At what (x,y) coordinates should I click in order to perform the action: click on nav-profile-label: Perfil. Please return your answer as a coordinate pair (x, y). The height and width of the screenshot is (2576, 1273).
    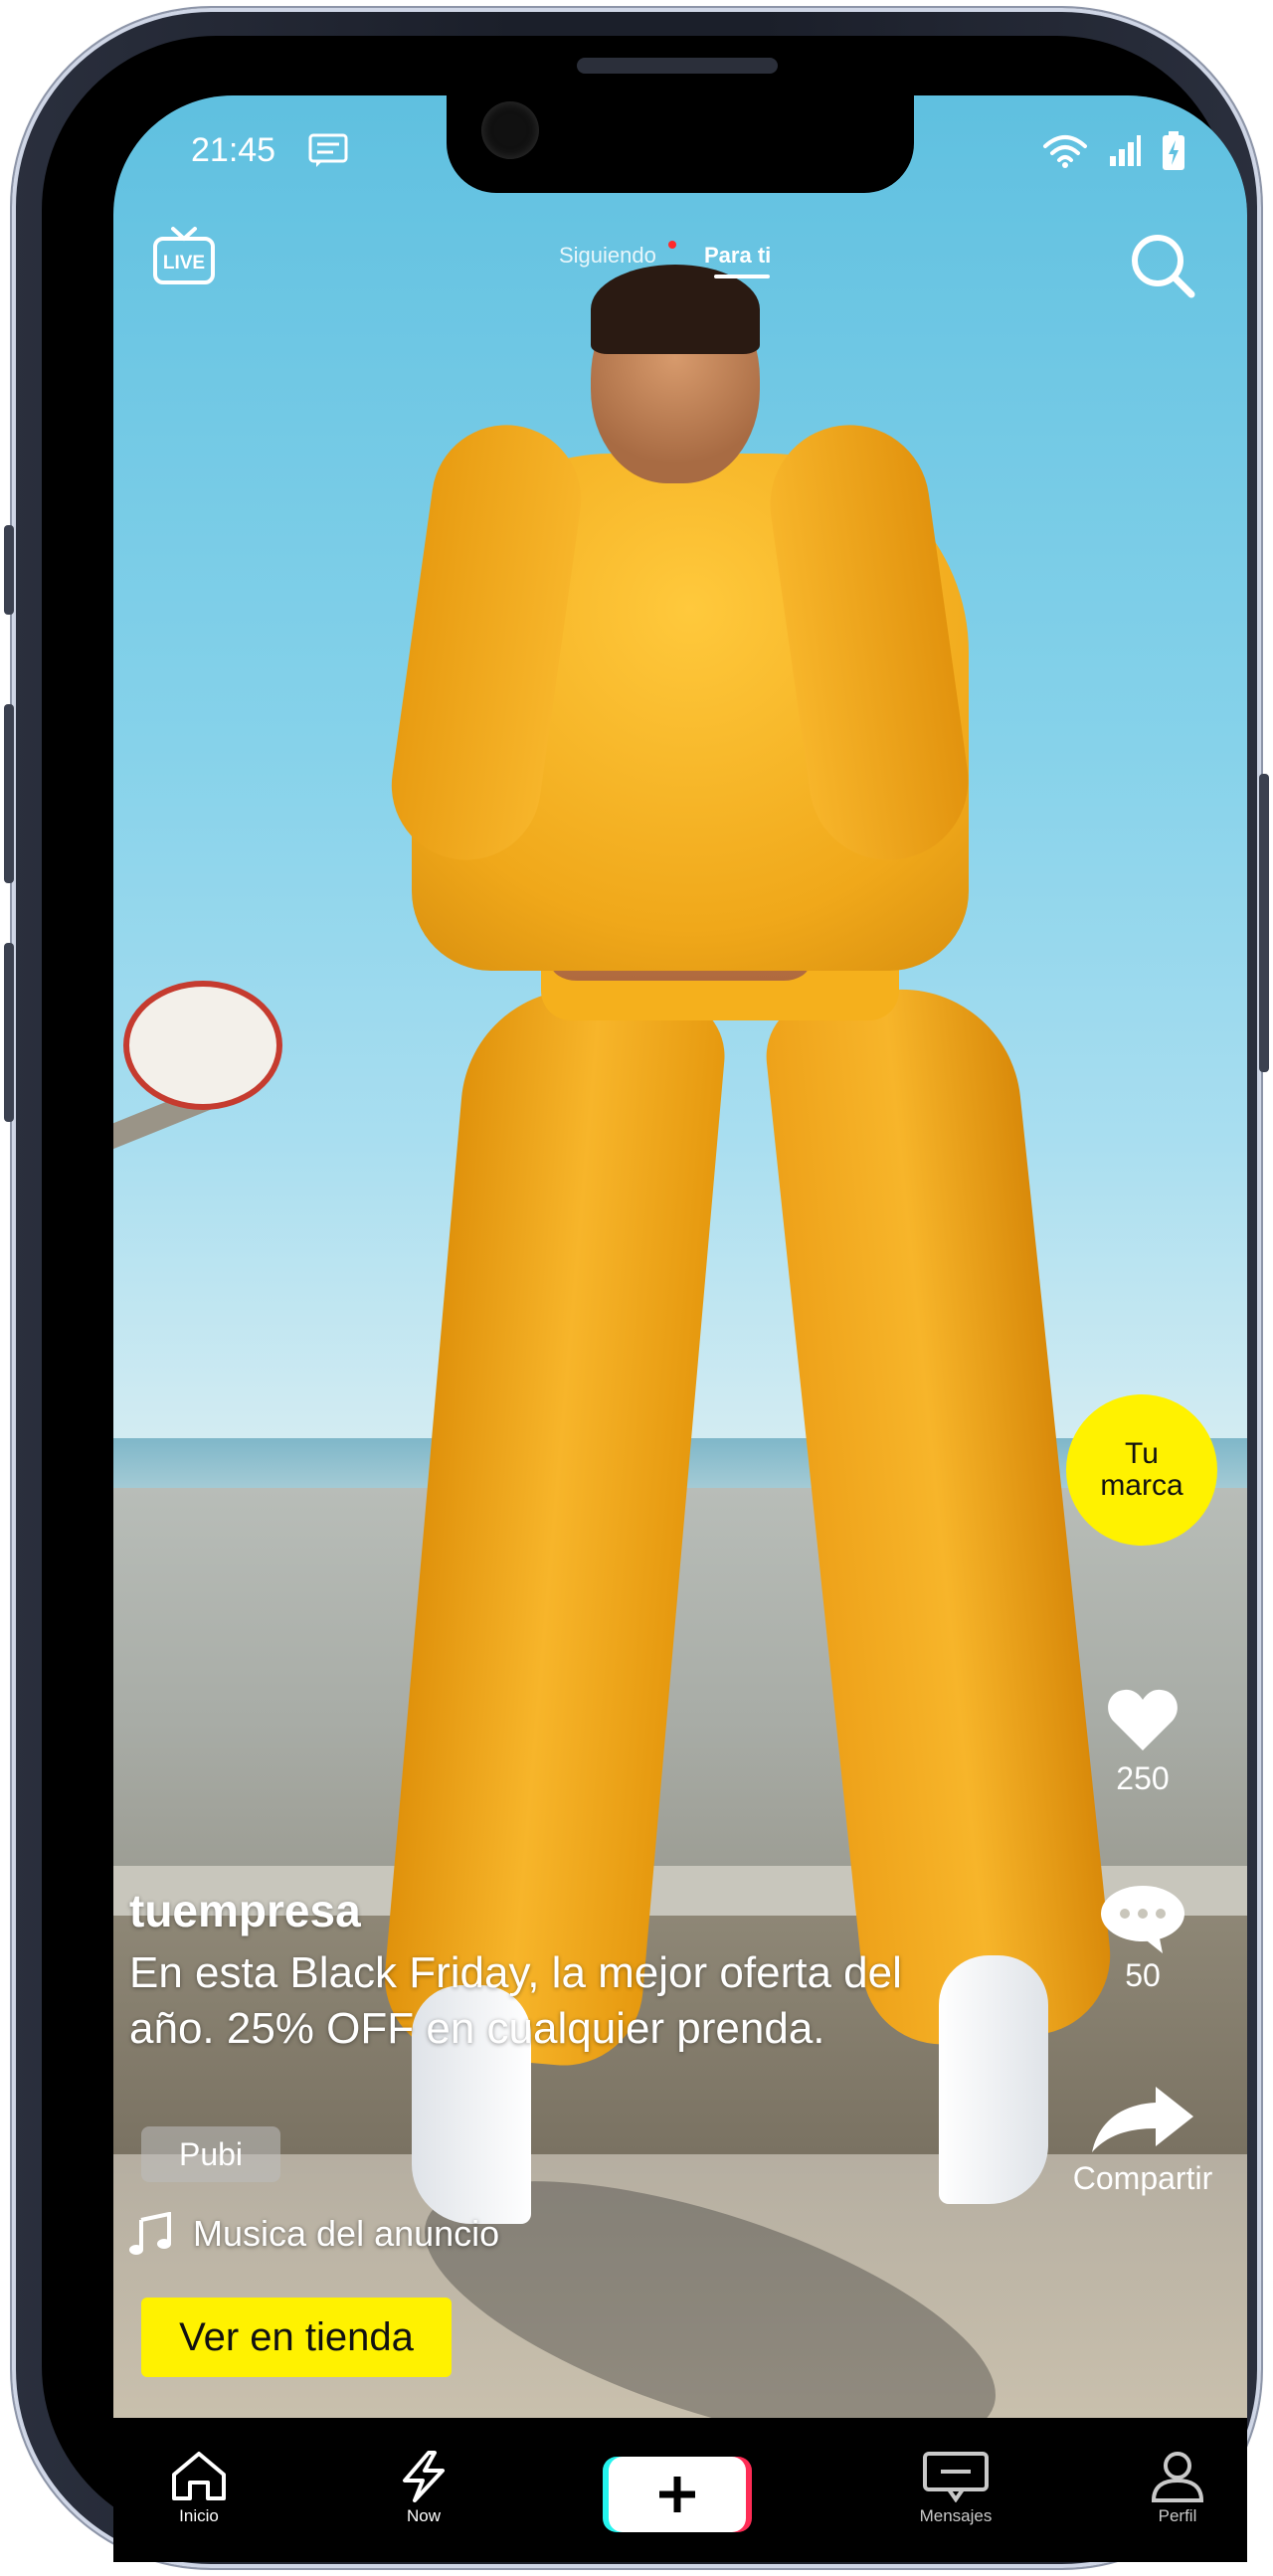
    Looking at the image, I should click on (1177, 2515).